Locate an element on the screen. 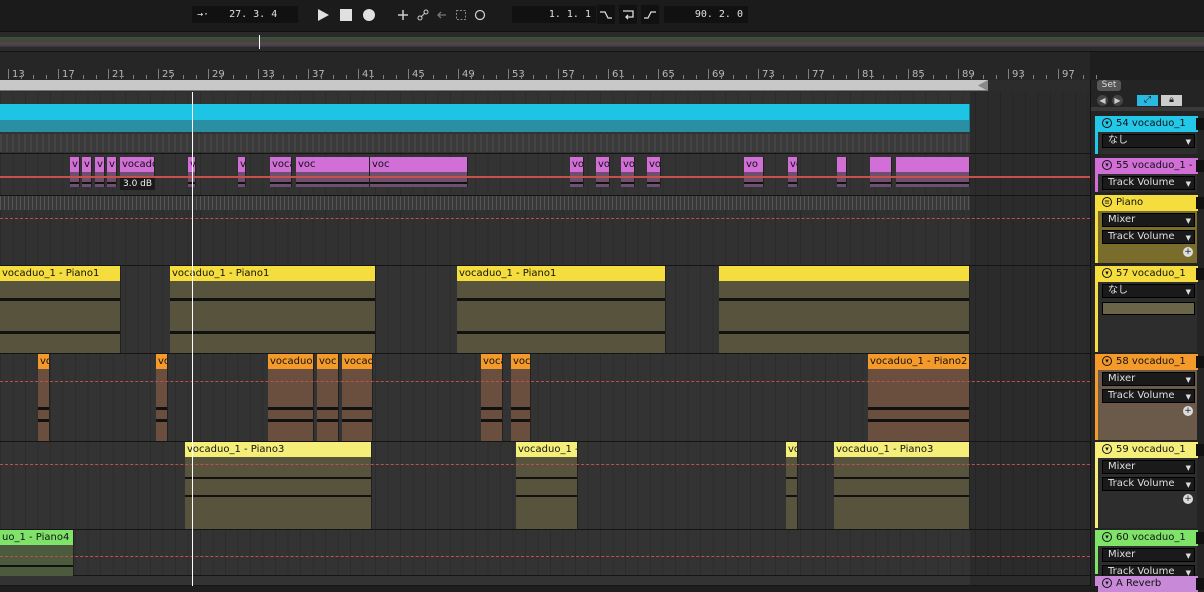  set-button: Set is located at coordinates (1109, 85).